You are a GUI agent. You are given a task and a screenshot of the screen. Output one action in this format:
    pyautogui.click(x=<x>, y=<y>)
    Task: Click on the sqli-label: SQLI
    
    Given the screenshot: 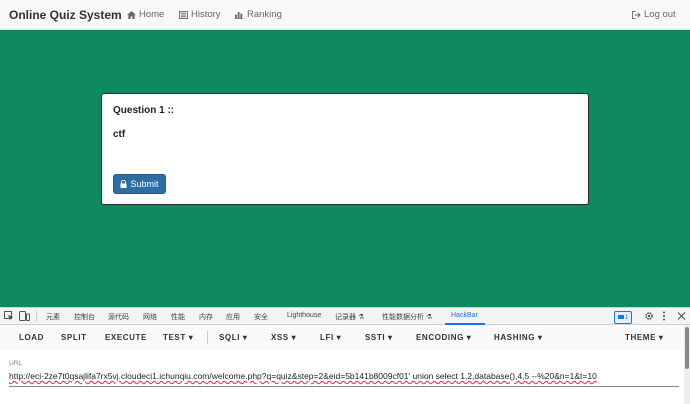 What is the action you would take?
    pyautogui.click(x=230, y=337)
    